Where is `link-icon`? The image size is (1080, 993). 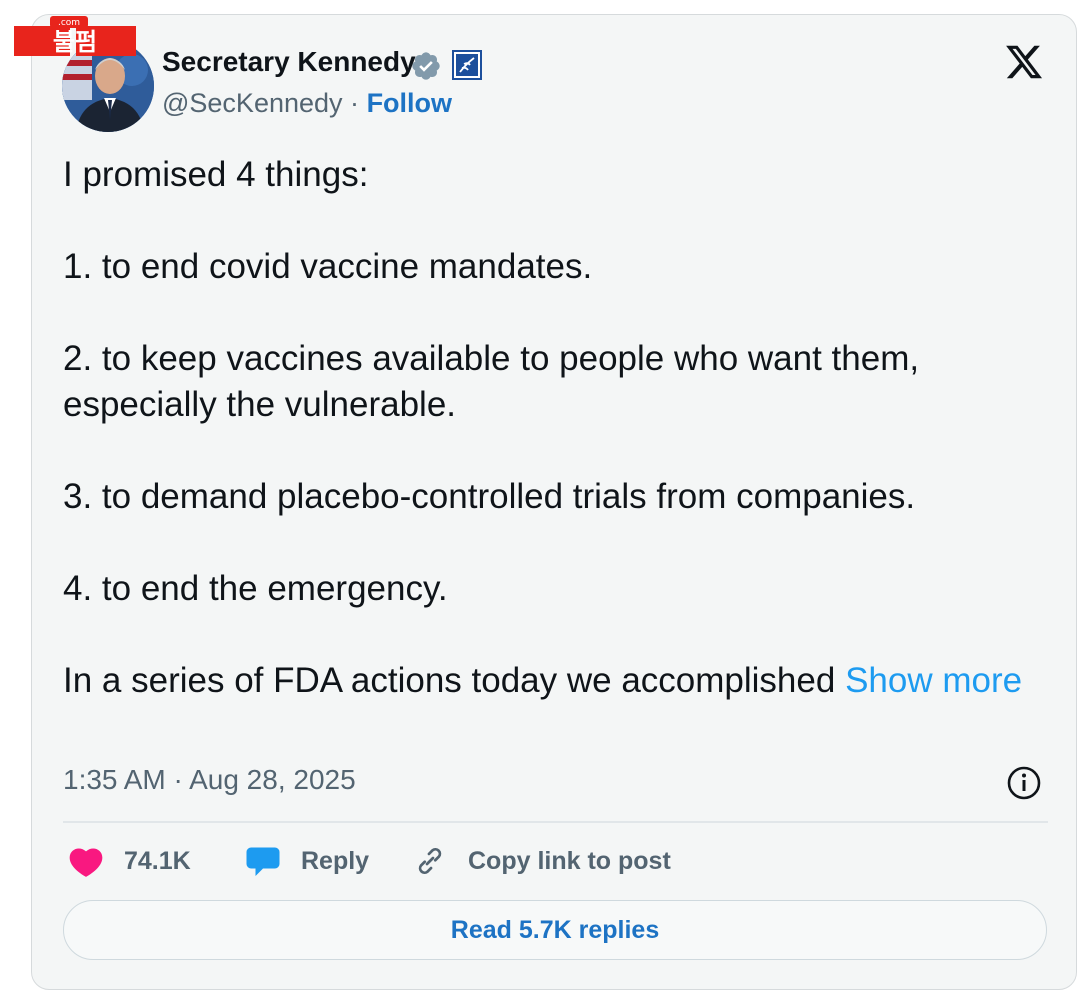
link-icon is located at coordinates (430, 861).